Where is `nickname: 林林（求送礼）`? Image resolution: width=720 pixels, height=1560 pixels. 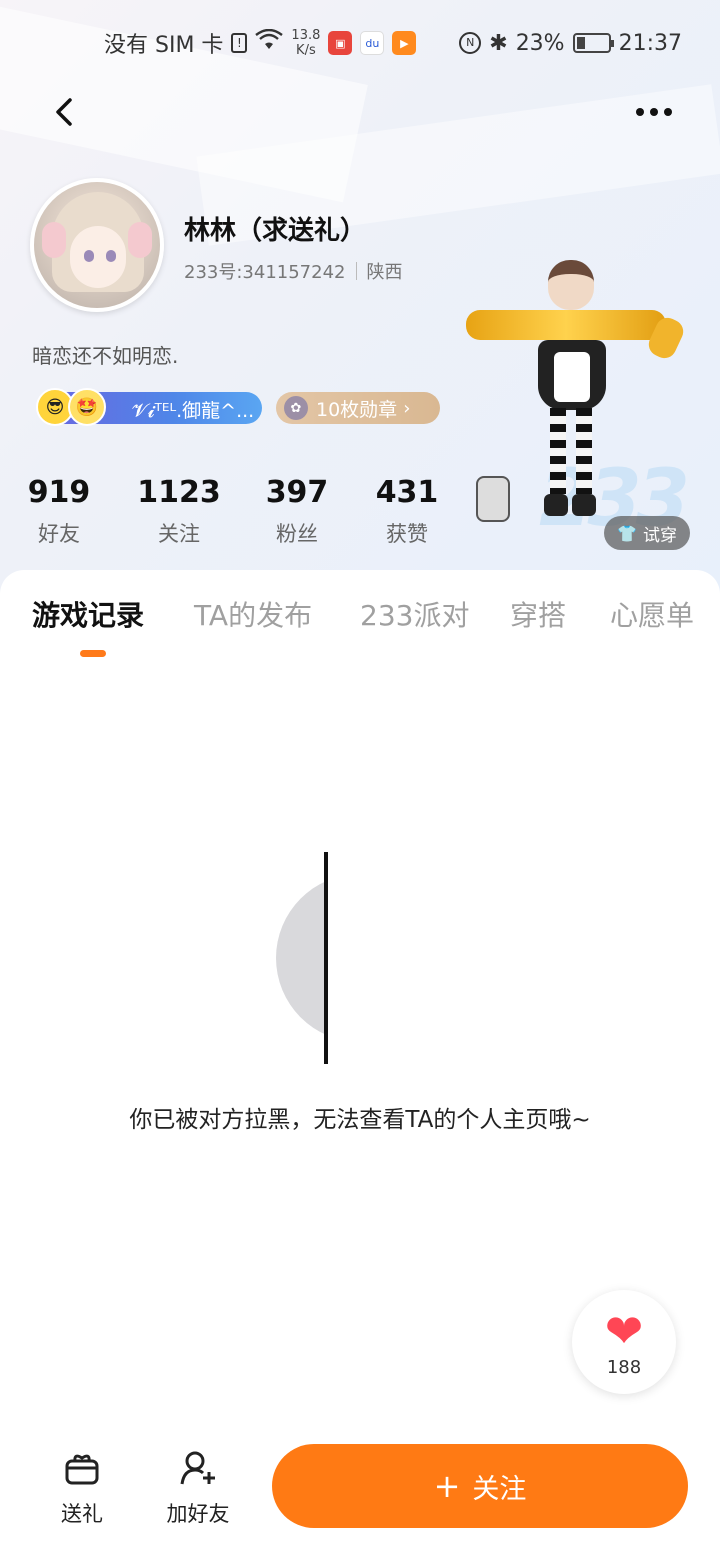
nickname: 林林（求送礼） is located at coordinates (275, 231).